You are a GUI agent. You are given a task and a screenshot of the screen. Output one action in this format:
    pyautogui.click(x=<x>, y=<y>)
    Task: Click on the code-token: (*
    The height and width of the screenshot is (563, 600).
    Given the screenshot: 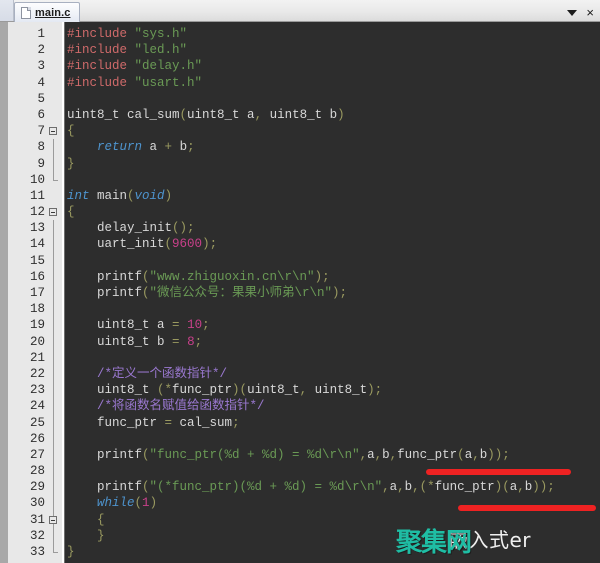 What is the action you would take?
    pyautogui.click(x=427, y=487)
    